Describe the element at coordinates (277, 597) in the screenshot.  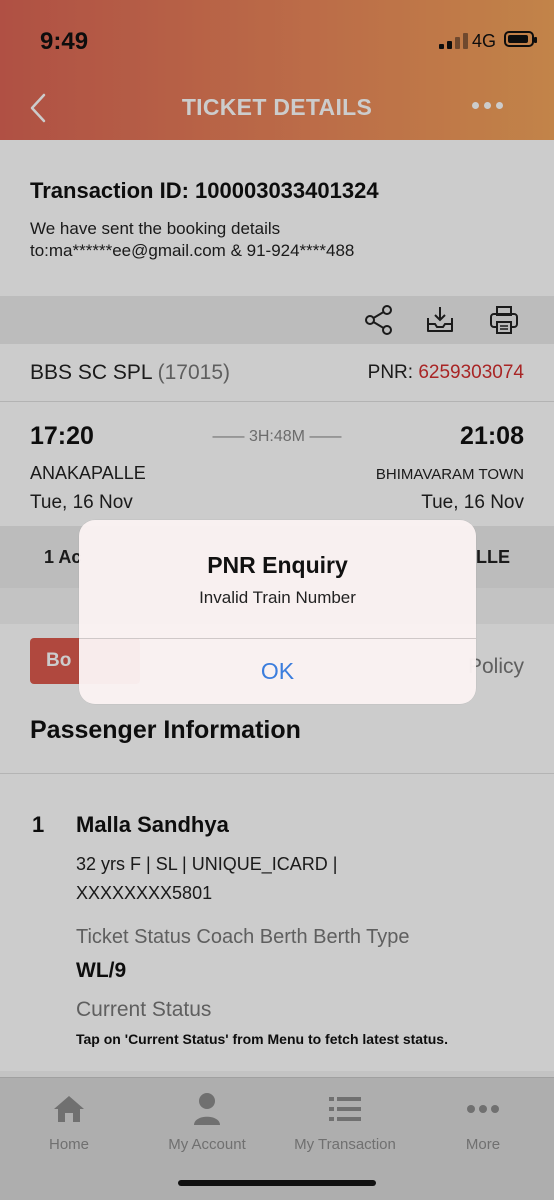
I see `alert-message: Invalid Train Number` at that location.